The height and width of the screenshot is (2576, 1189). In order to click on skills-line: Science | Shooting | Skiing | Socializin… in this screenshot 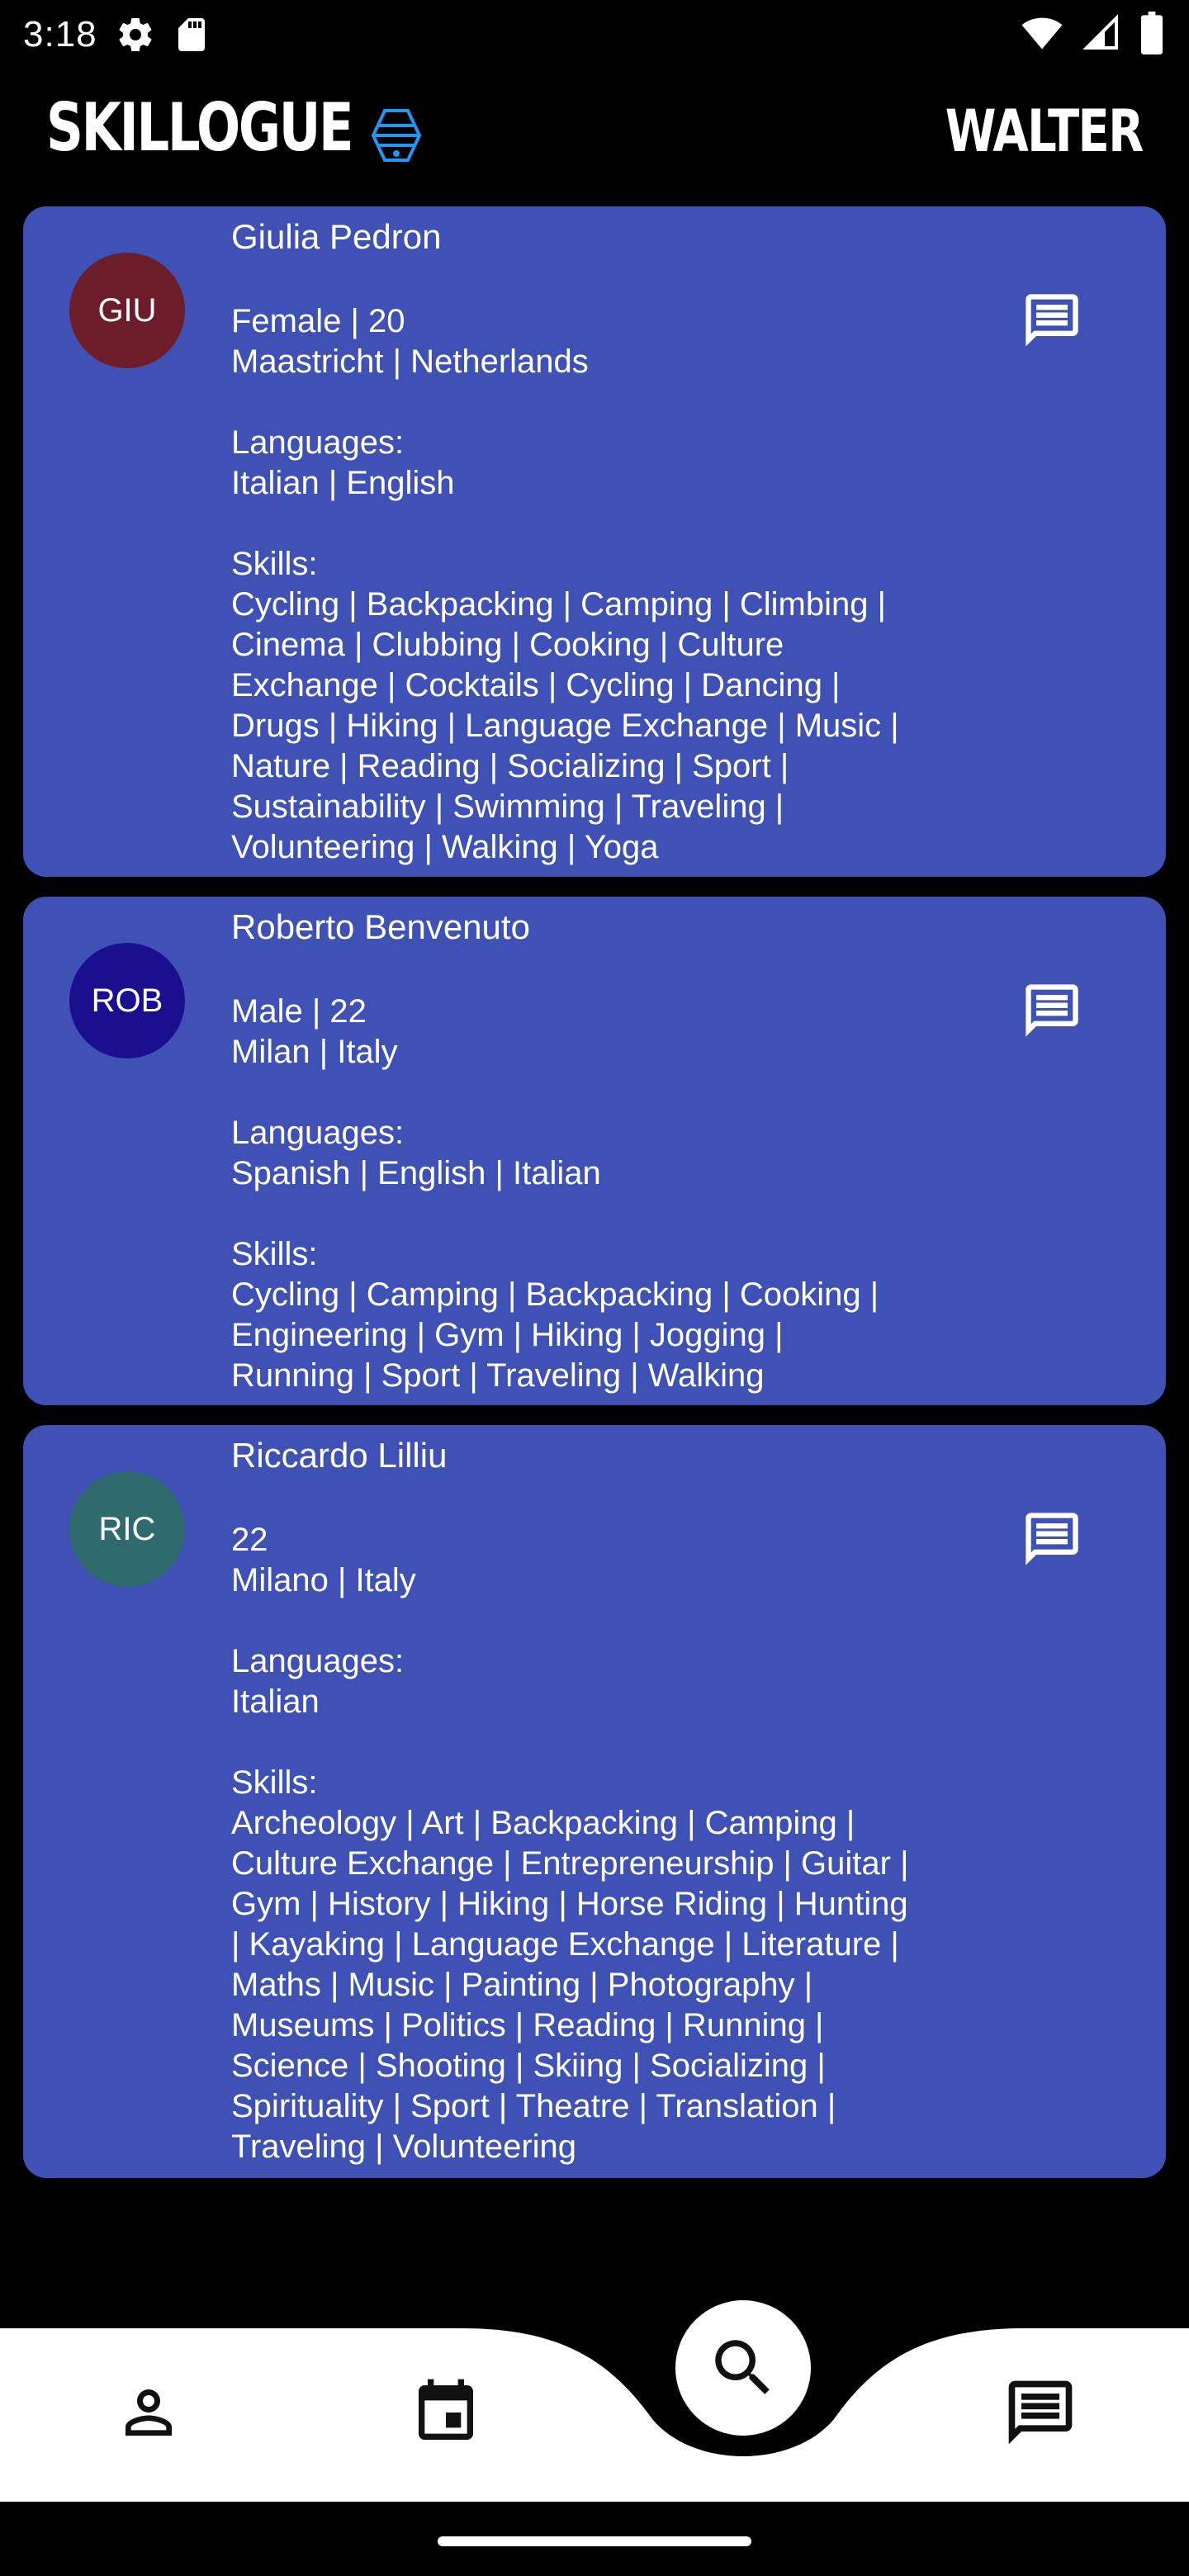, I will do `click(528, 2066)`.